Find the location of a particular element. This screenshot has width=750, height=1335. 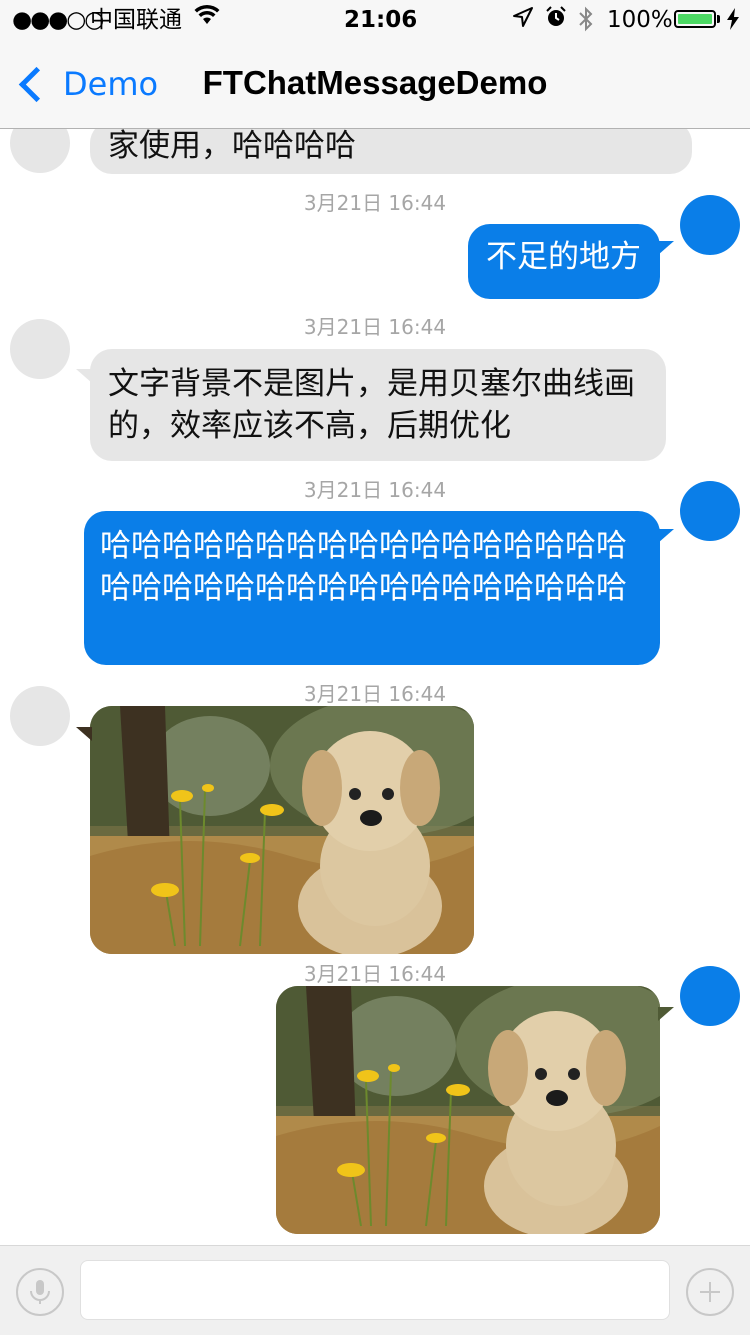

outgoing-image-message is located at coordinates (468, 1110).